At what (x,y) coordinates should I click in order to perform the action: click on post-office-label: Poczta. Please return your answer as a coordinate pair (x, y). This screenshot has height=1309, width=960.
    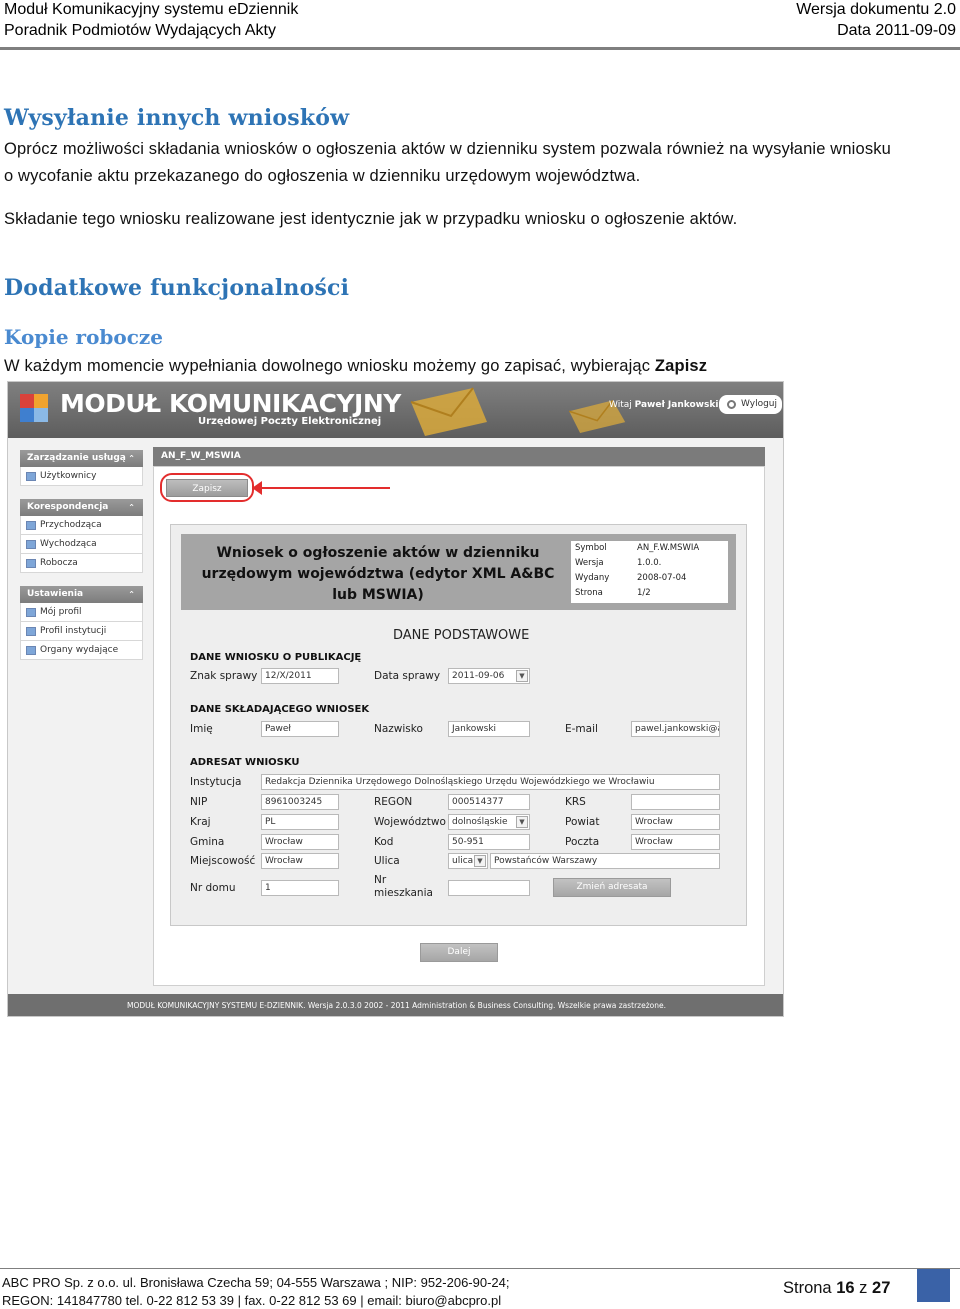
    Looking at the image, I should click on (582, 842).